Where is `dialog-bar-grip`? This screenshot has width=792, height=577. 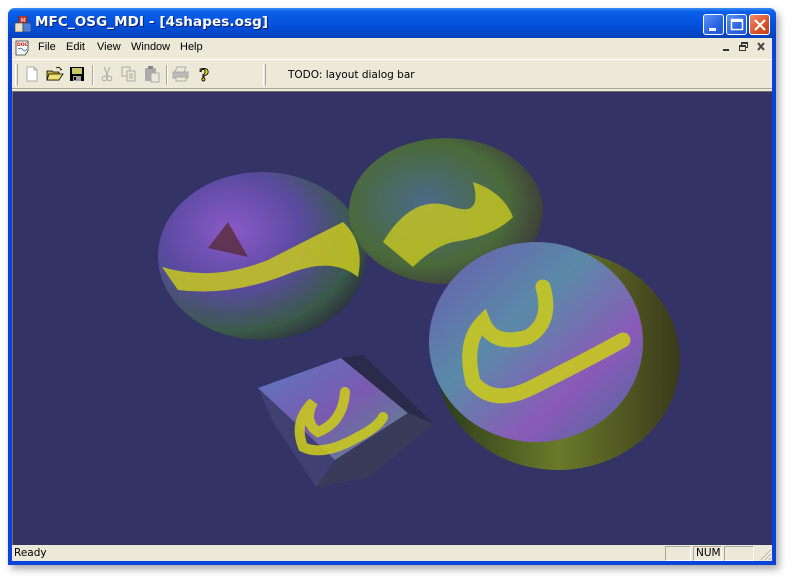 dialog-bar-grip is located at coordinates (264, 75).